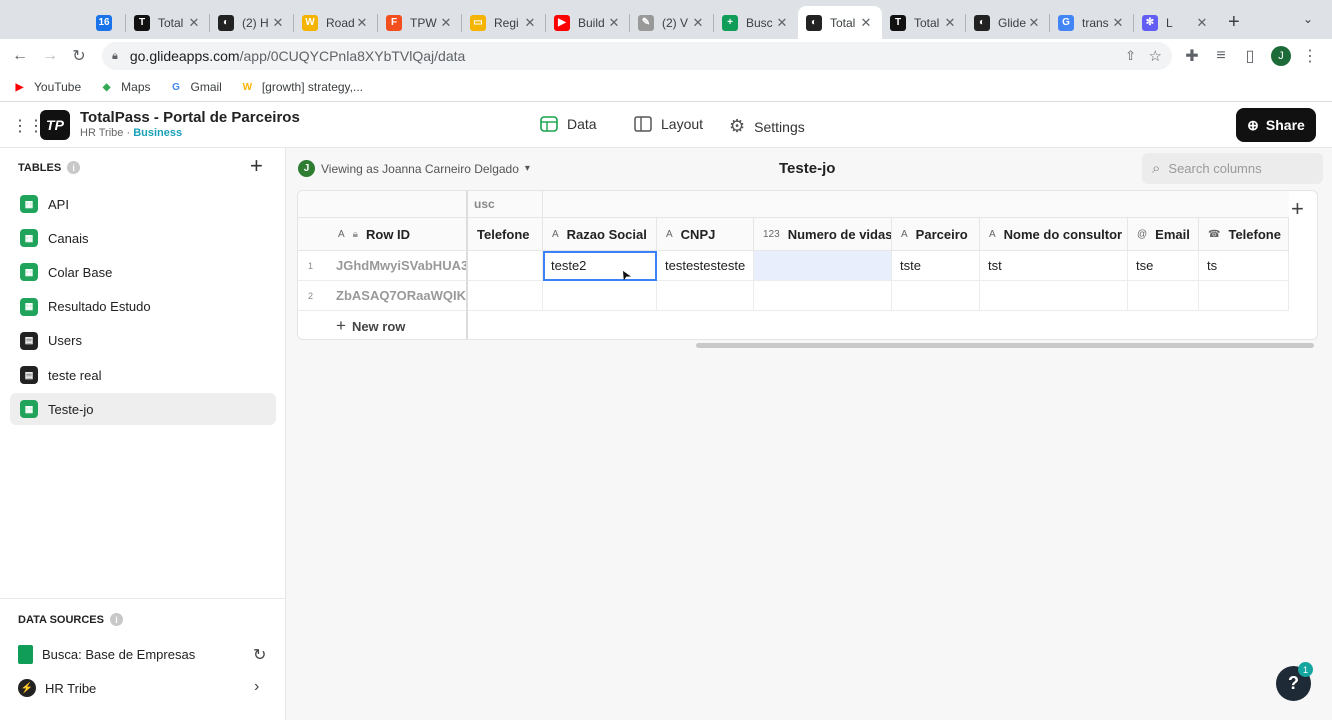 This screenshot has width=1332, height=720. Describe the element at coordinates (47, 87) in the screenshot. I see `bookmark-item: ▶ YouTube` at that location.